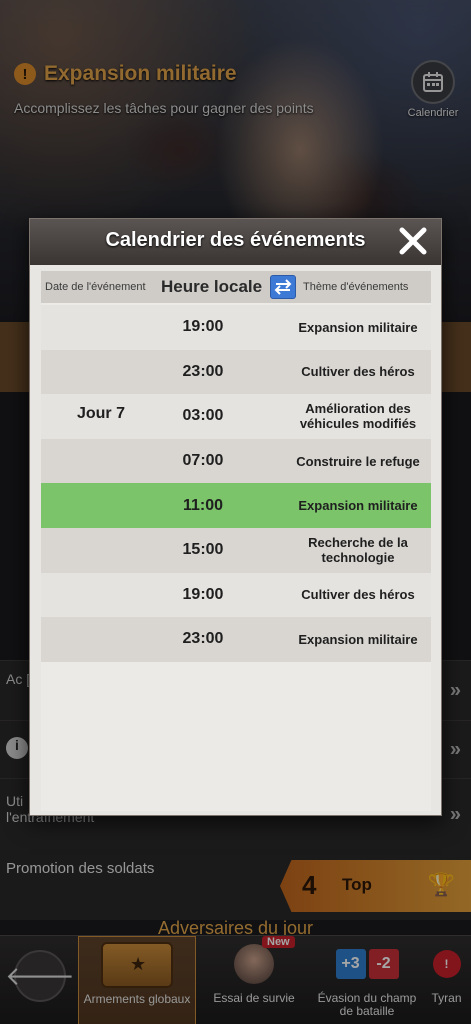  What do you see at coordinates (367, 1004) in the screenshot?
I see `nav-label: Évasion du champ de bataille` at bounding box center [367, 1004].